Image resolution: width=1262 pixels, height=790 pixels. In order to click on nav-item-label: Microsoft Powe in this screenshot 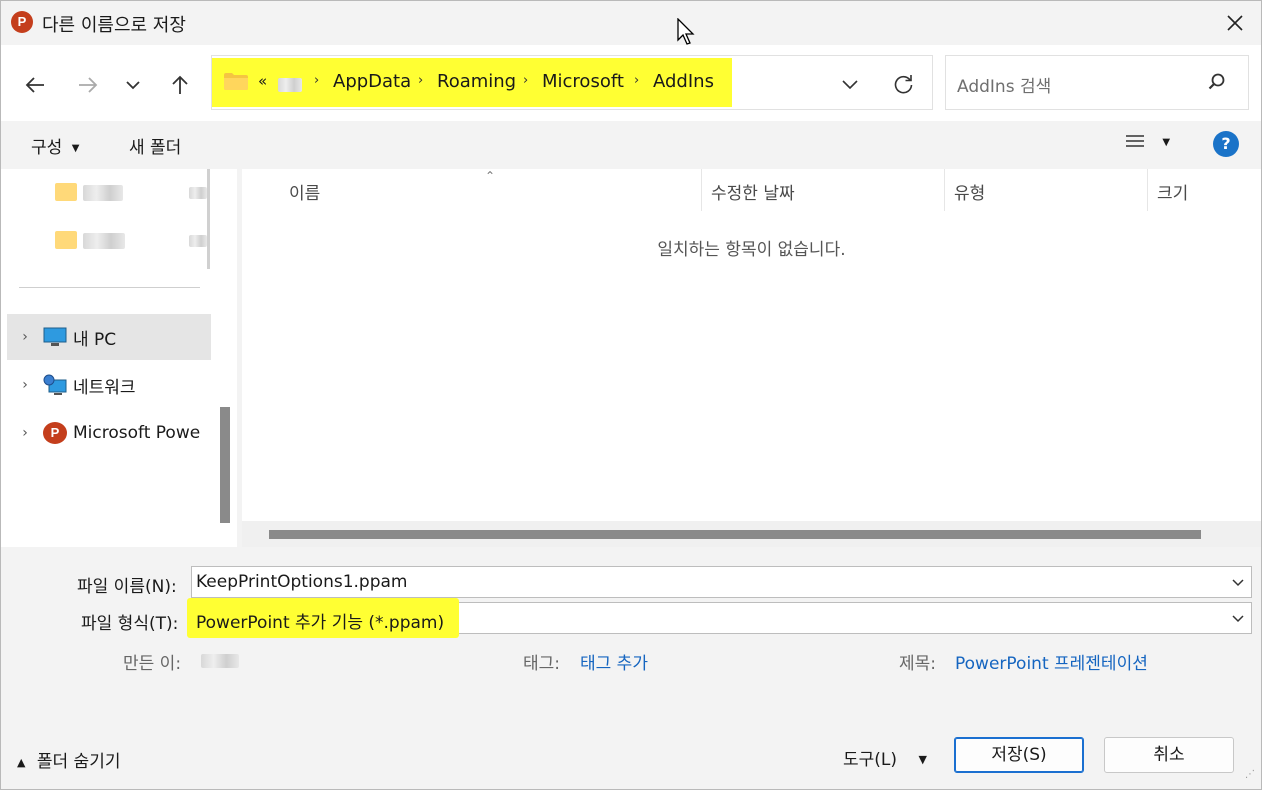, I will do `click(137, 433)`.